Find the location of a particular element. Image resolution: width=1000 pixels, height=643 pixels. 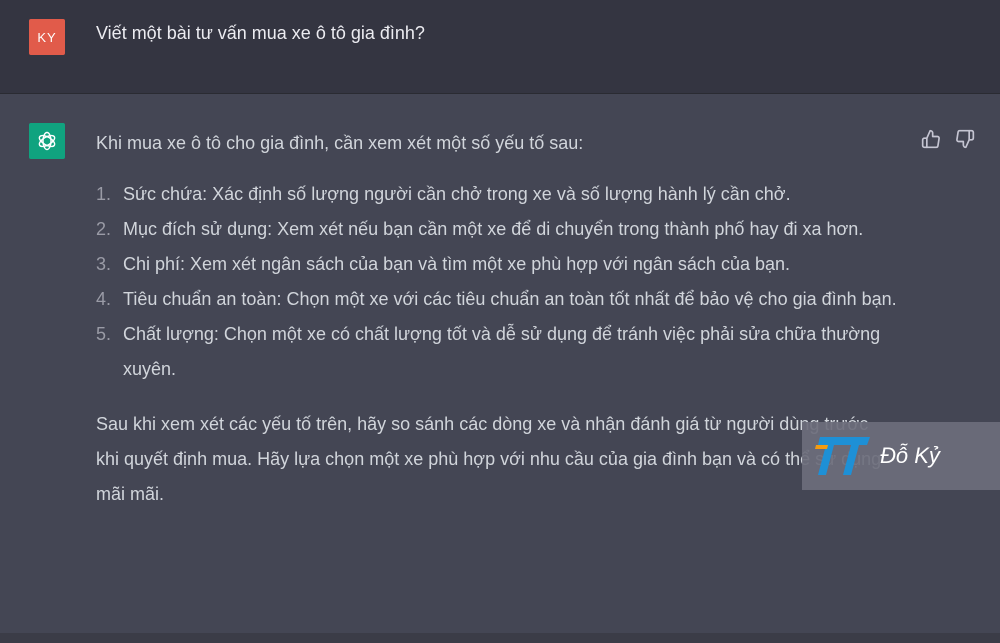

watermark-overlay: Đỗ Kỷ is located at coordinates (901, 456).